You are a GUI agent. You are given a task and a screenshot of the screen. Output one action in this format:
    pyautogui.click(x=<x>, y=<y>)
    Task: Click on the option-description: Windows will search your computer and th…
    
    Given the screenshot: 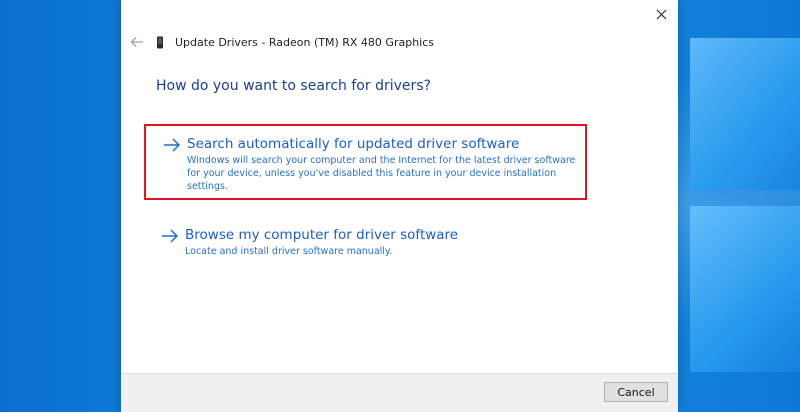 What is the action you would take?
    pyautogui.click(x=381, y=173)
    